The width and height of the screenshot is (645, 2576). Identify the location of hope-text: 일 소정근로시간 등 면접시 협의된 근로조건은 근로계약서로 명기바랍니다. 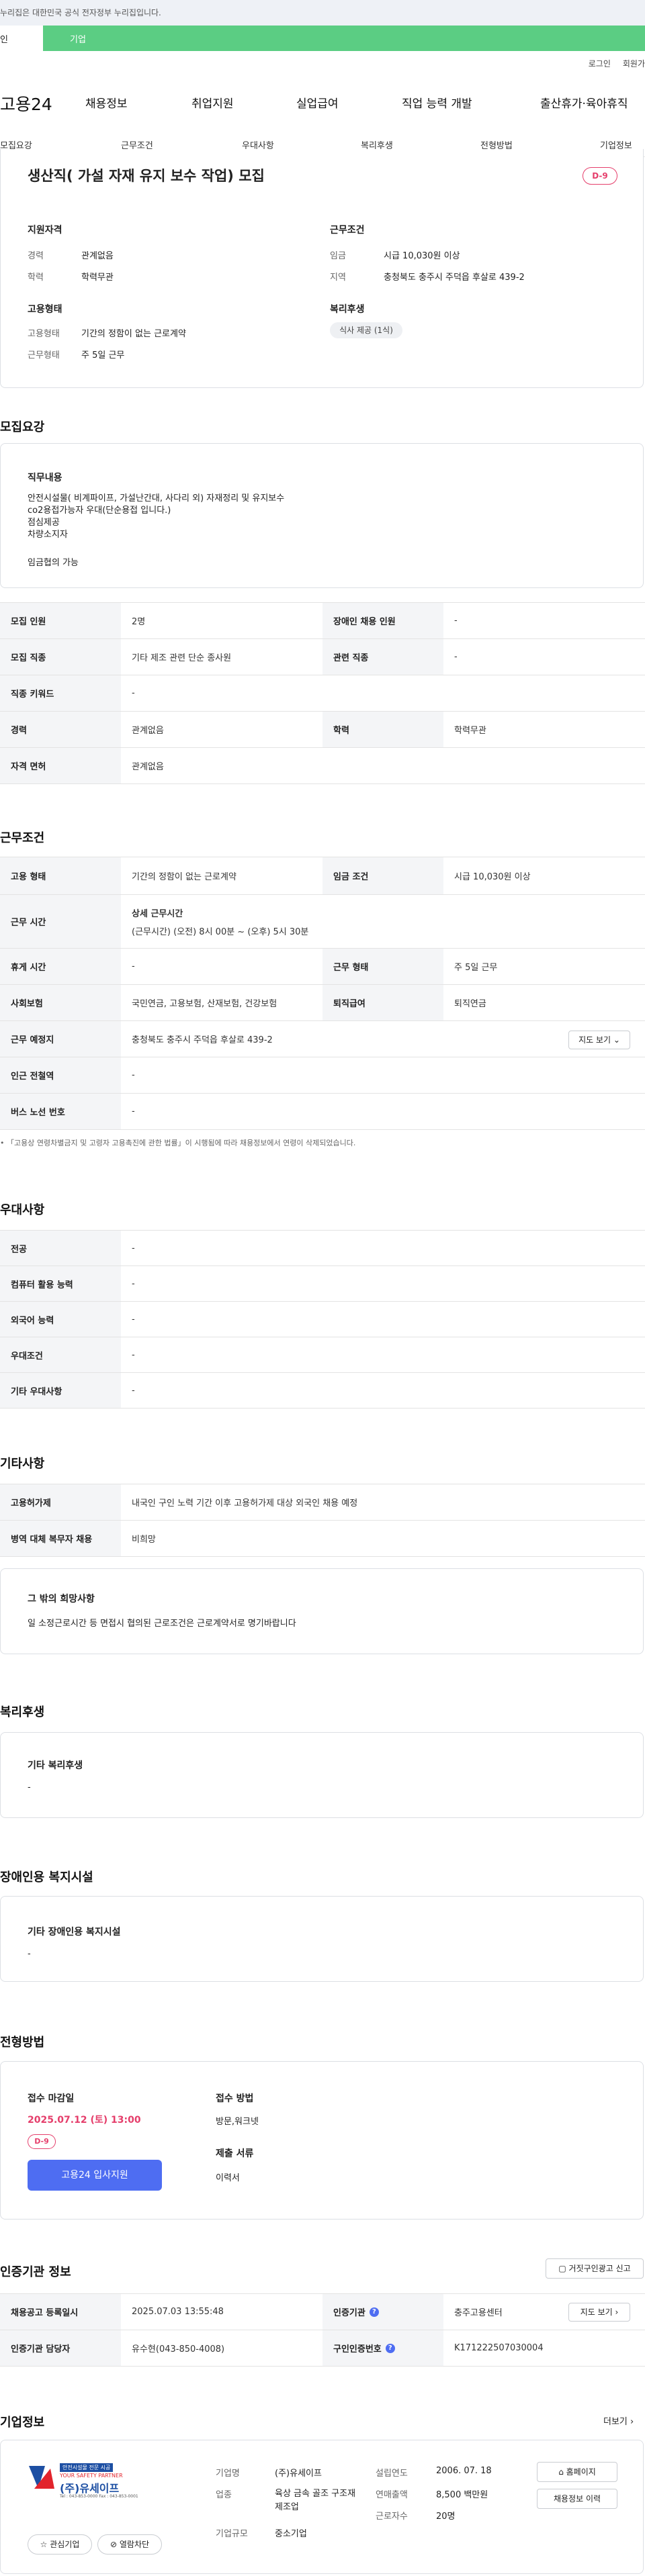
(162, 1624).